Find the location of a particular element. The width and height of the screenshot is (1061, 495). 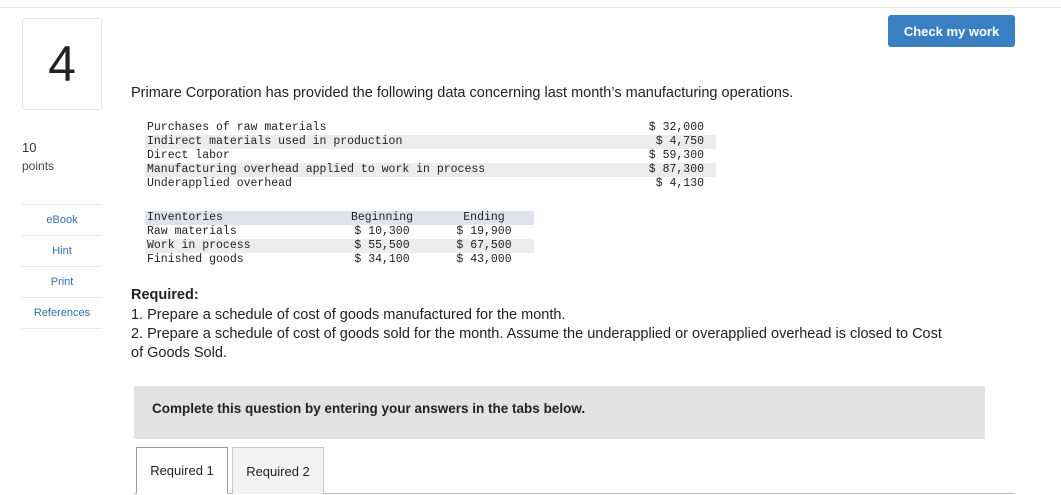

column-header: Beginning is located at coordinates (381, 218).